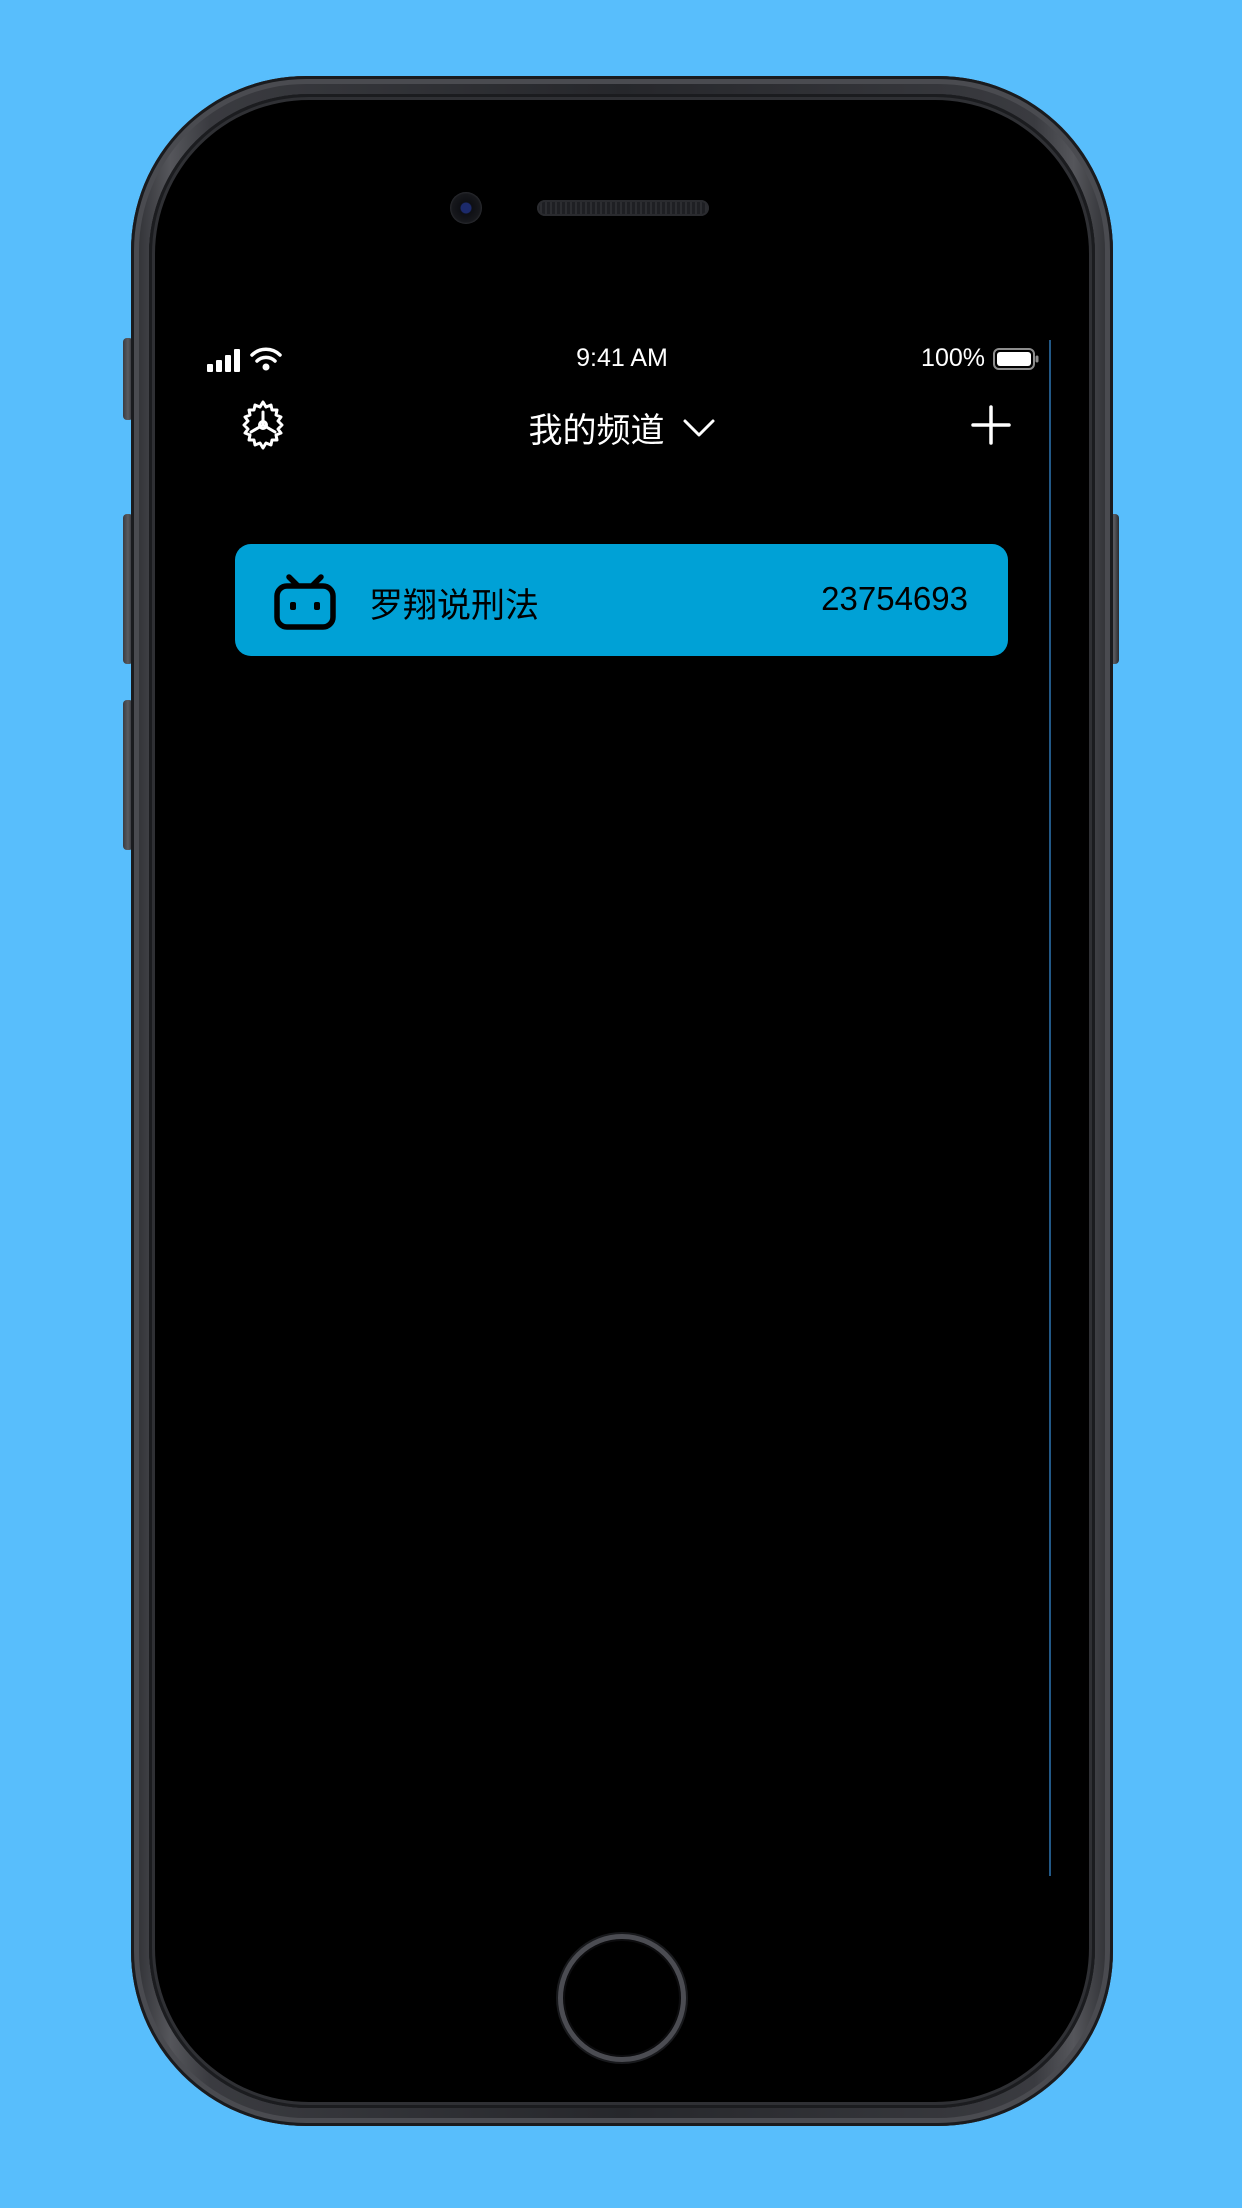 This screenshot has width=1242, height=2208. I want to click on plus-icon, so click(991, 425).